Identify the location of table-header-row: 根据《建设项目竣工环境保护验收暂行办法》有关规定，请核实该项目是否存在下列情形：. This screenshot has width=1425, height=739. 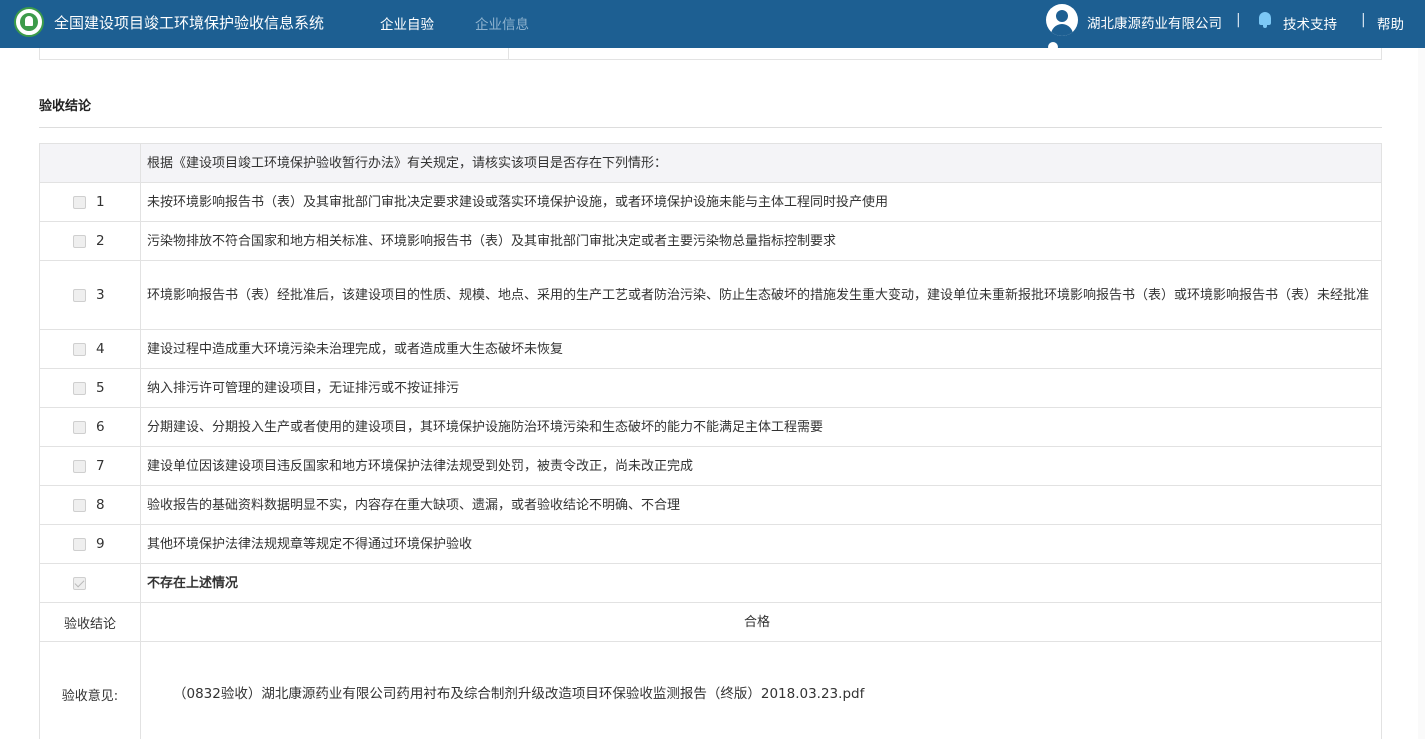
(710, 163).